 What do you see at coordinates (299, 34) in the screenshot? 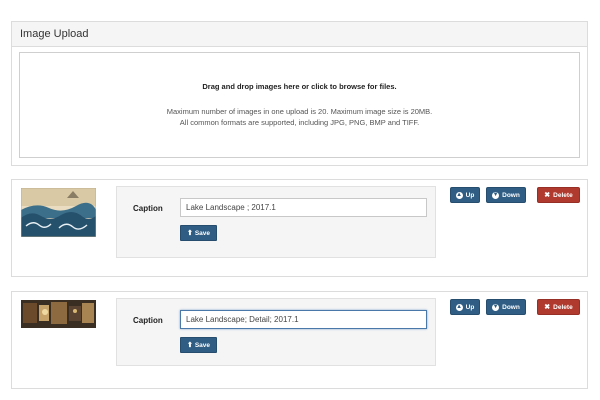
I see `panel-title: Image Upload` at bounding box center [299, 34].